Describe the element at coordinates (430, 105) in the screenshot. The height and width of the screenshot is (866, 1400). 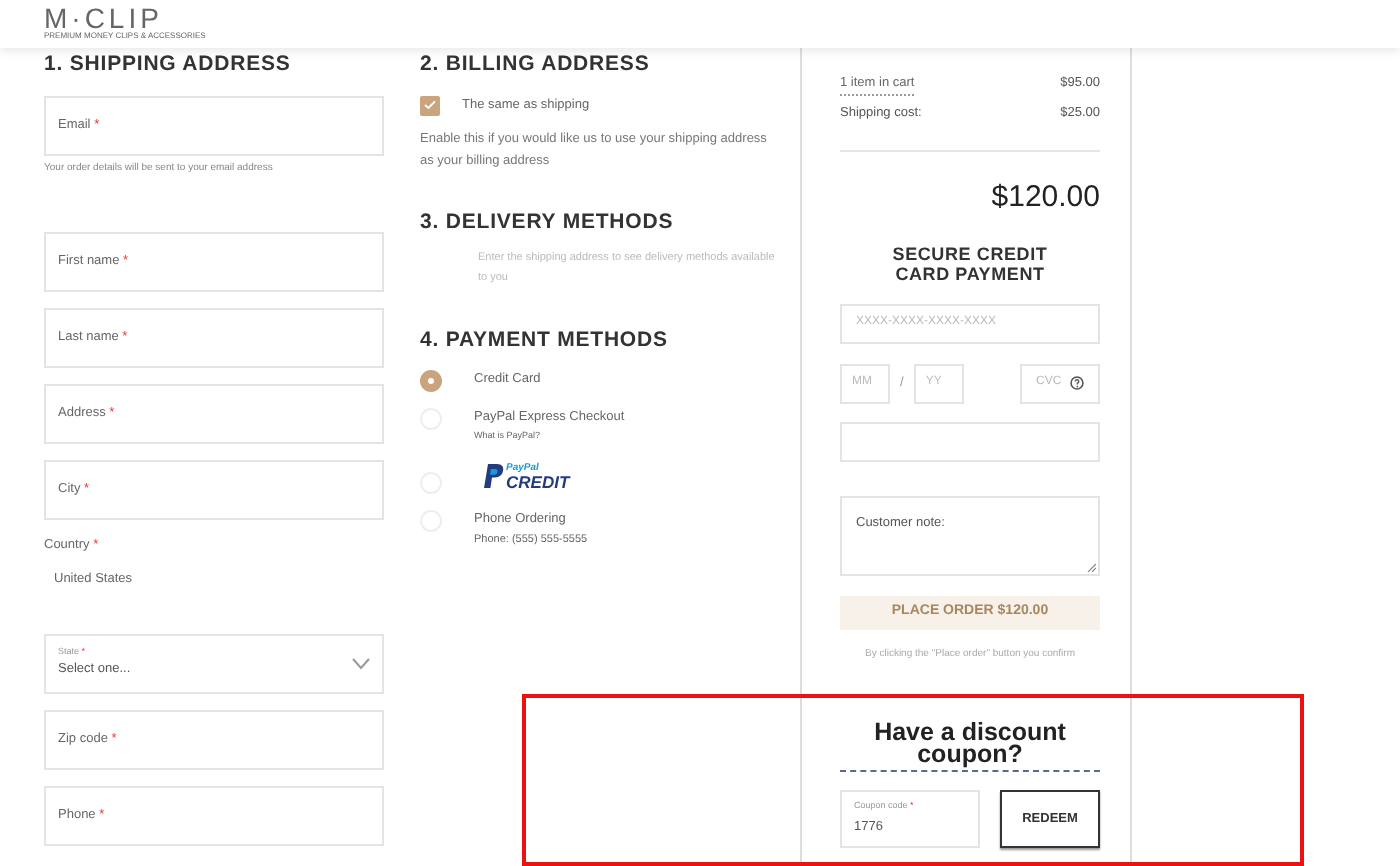
I see `checkbox` at that location.